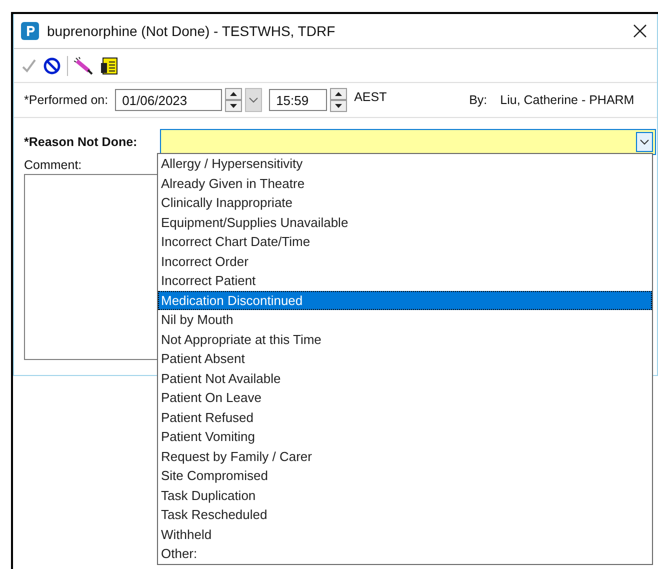 This screenshot has height=569, width=658. I want to click on list-option: Already Given in Theatre, so click(405, 183).